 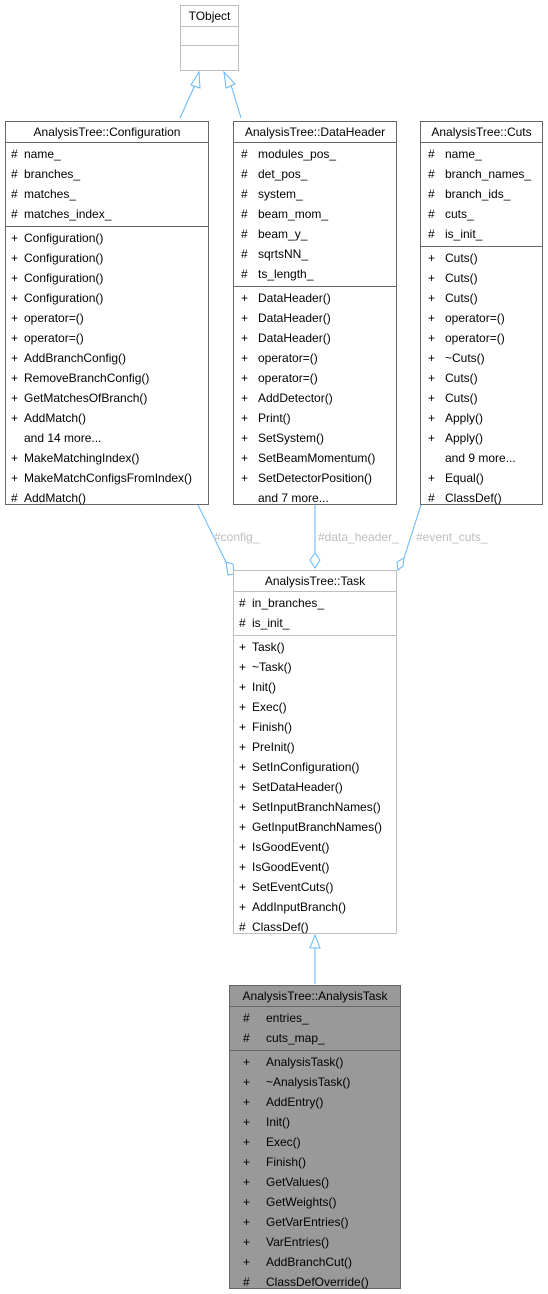 I want to click on method-row: + Equal(), so click(x=481, y=478).